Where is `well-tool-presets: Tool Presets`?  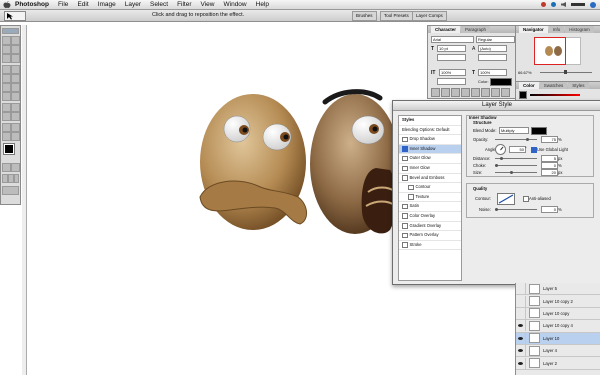 well-tool-presets: Tool Presets is located at coordinates (396, 16).